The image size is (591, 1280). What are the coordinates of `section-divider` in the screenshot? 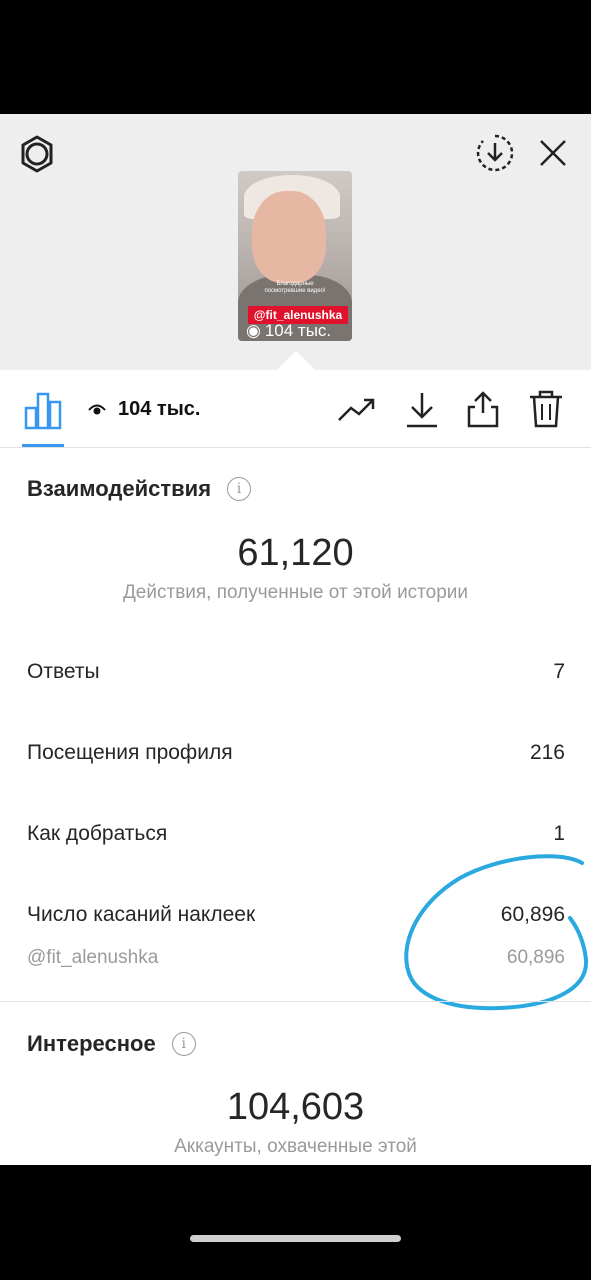 It's located at (295, 1001).